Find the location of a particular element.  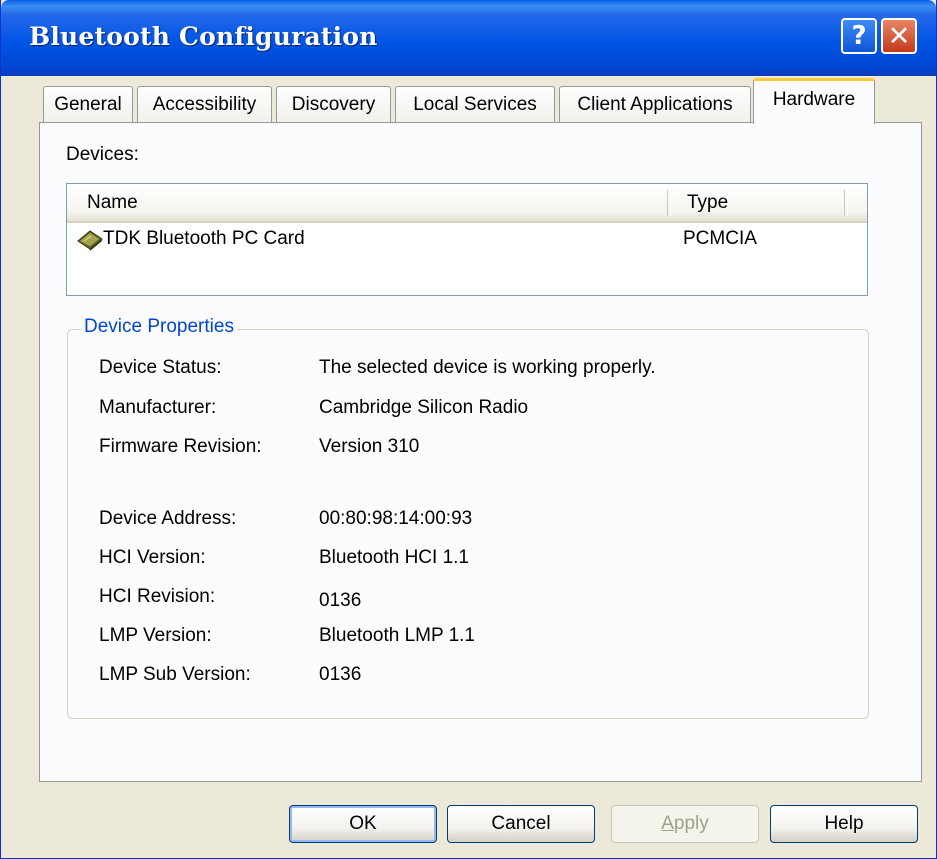

tab-accessibility: Accessibility is located at coordinates (204, 104).